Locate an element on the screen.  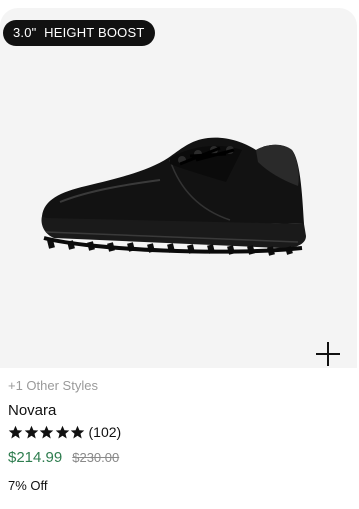
review-count: (102) is located at coordinates (105, 432).